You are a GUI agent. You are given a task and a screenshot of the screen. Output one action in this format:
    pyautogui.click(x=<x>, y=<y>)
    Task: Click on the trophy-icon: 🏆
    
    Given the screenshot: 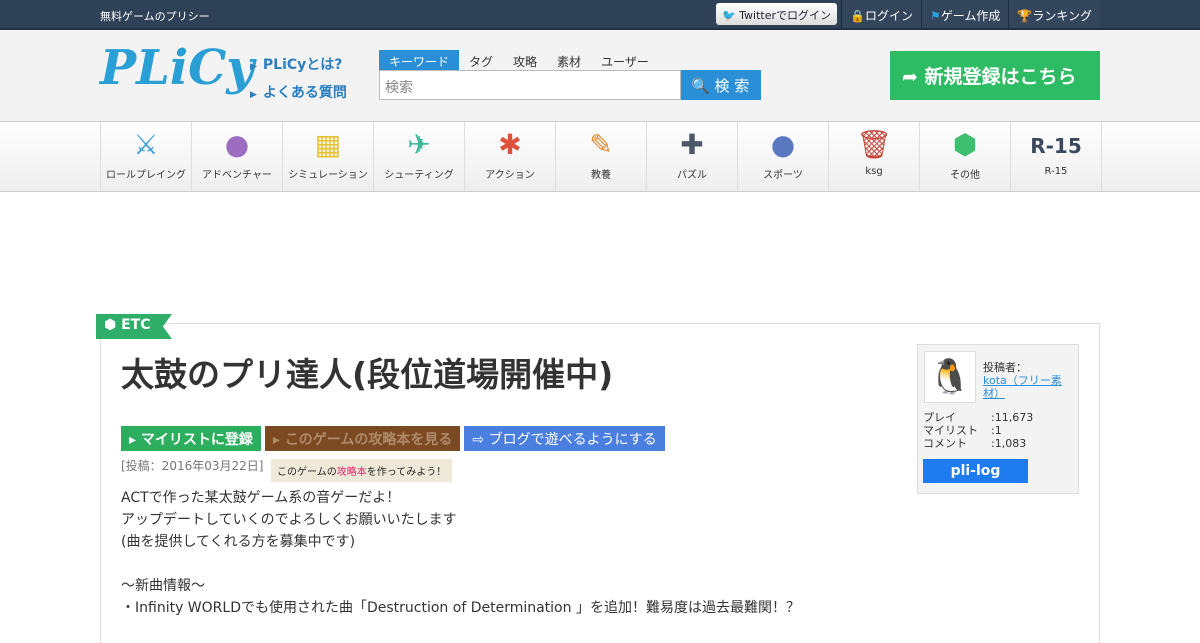 What is the action you would take?
    pyautogui.click(x=1025, y=16)
    